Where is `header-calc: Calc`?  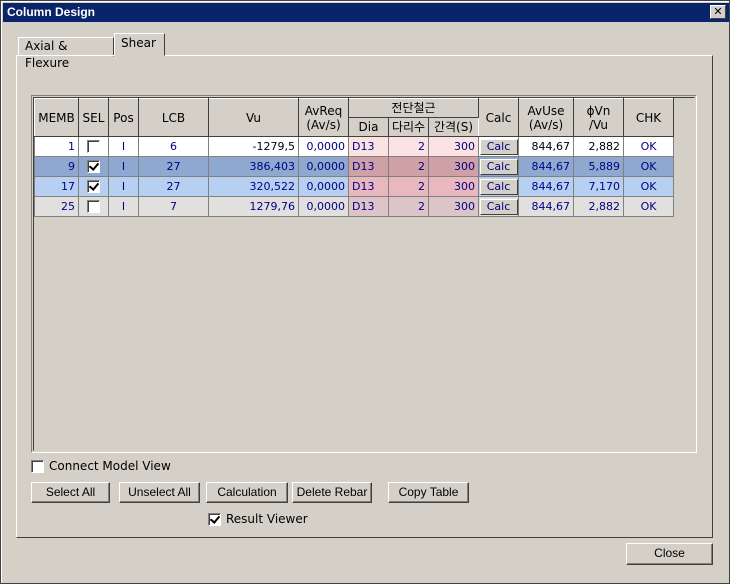
header-calc: Calc is located at coordinates (498, 117).